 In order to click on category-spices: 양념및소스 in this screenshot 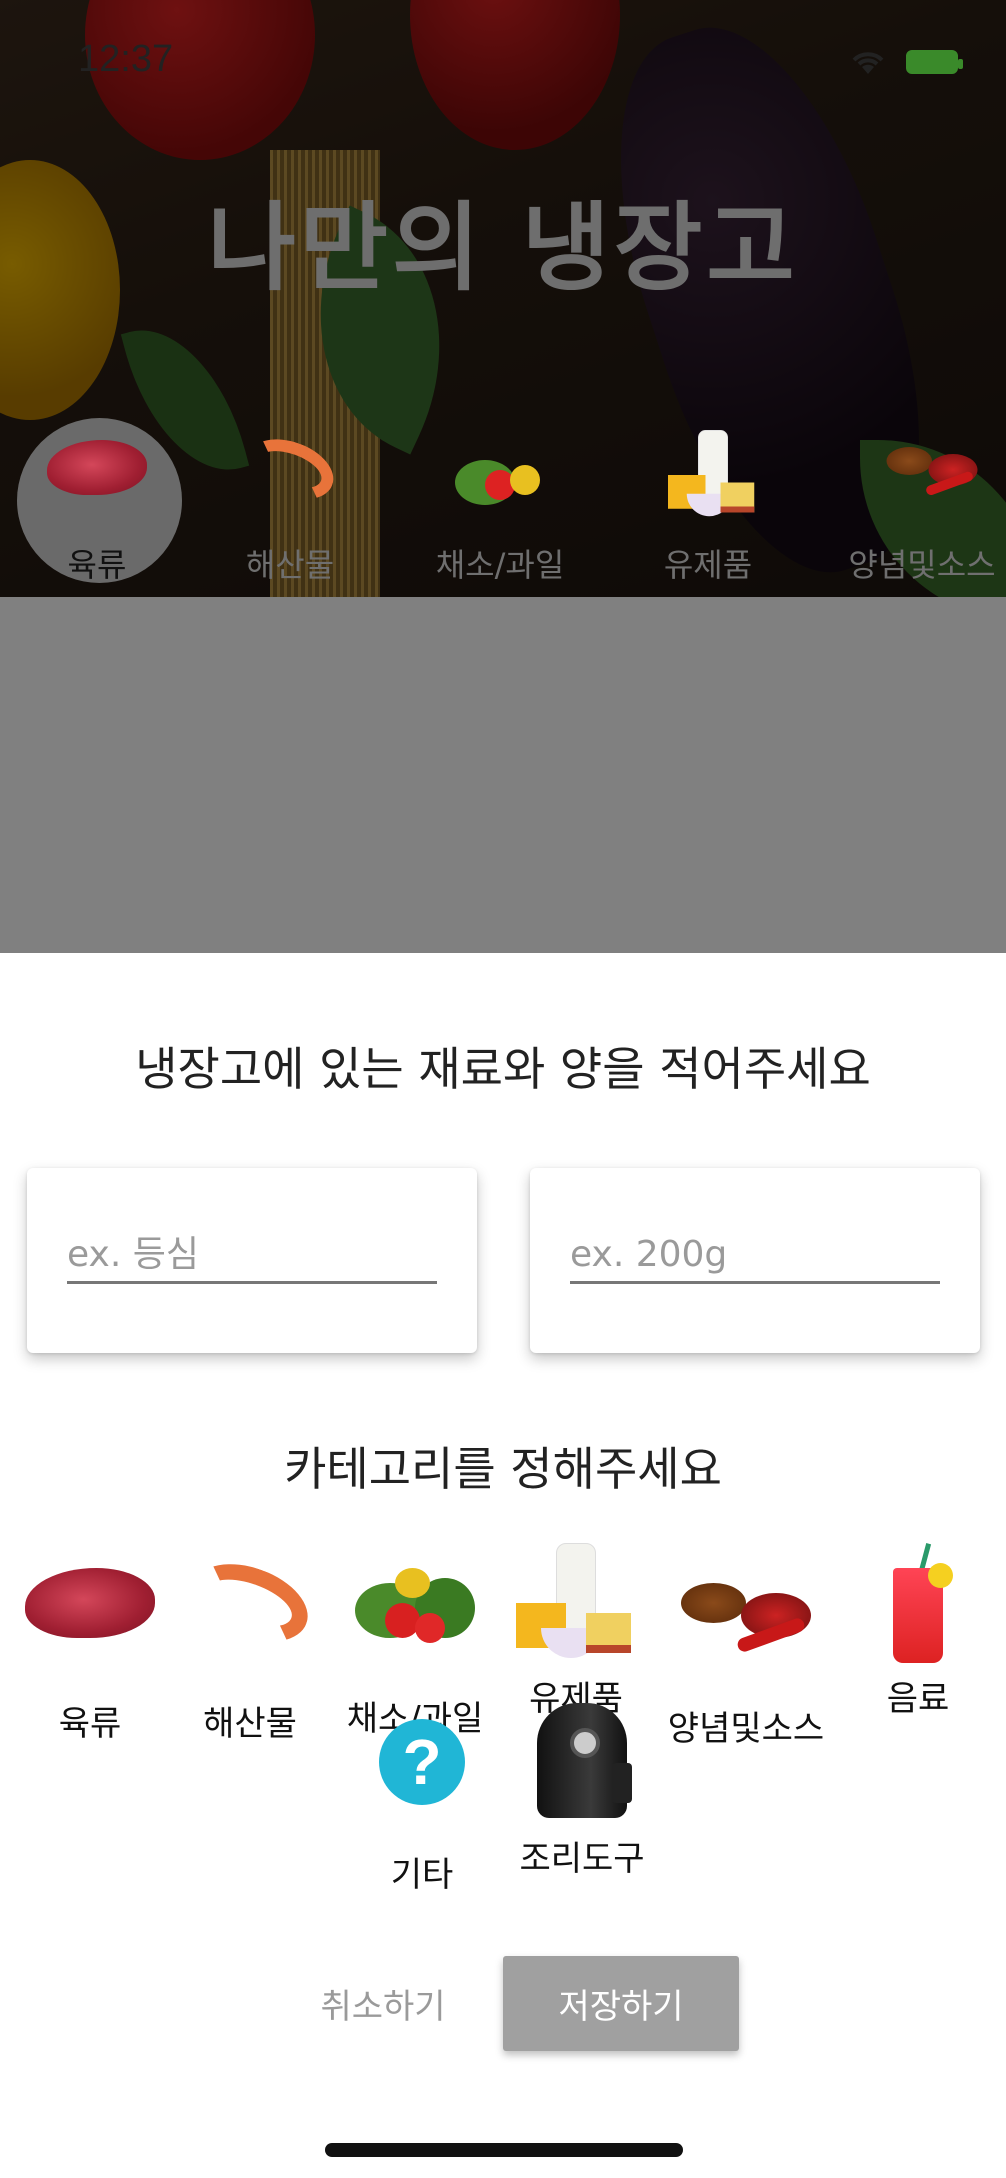, I will do `click(746, 1646)`.